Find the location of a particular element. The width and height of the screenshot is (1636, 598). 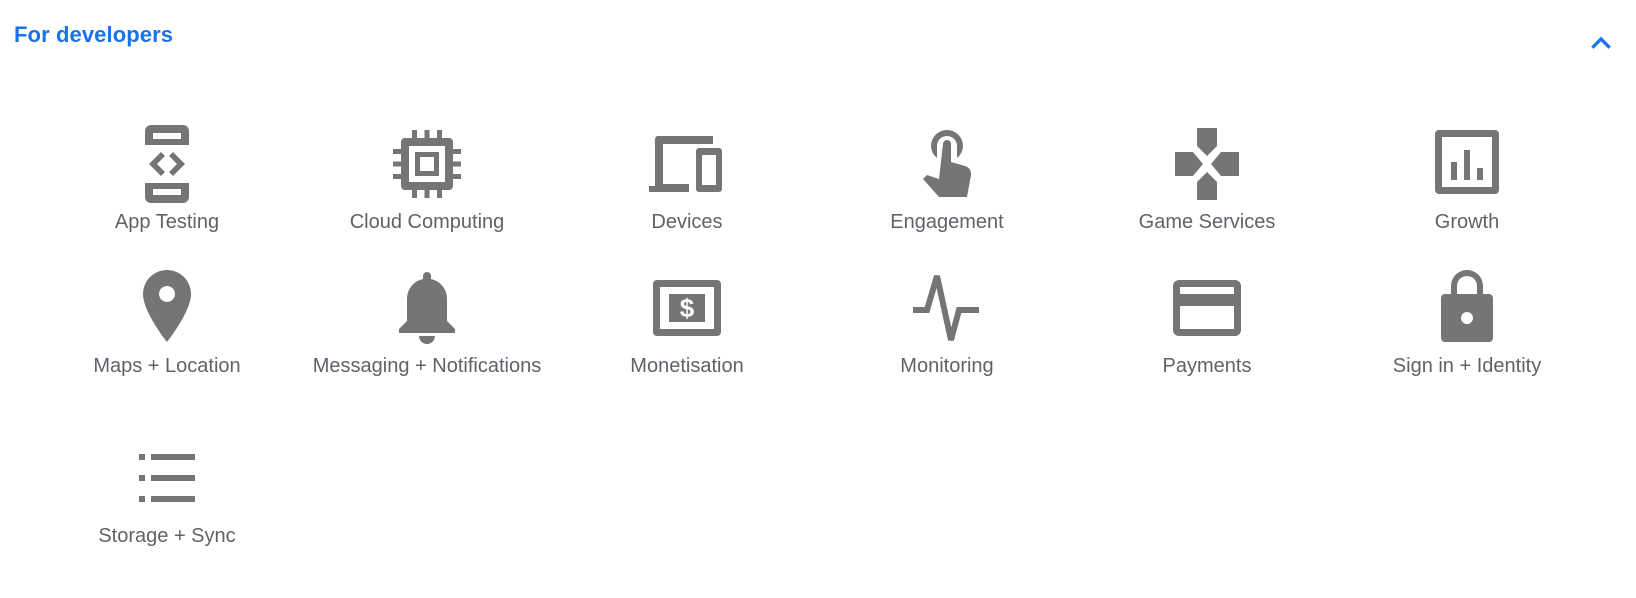

product-app-testing: App Testing is located at coordinates (167, 180).